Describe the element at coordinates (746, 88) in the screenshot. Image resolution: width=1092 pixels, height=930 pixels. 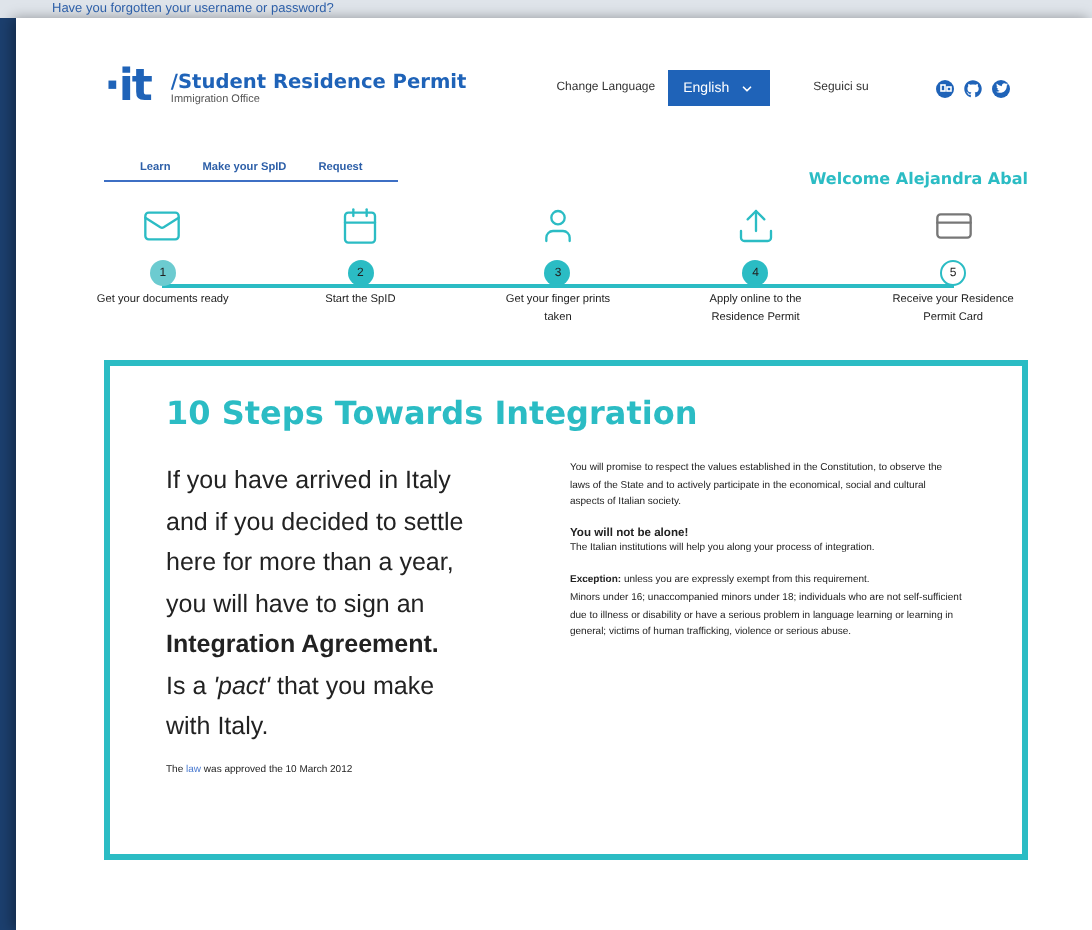
I see `chevron-icon` at that location.